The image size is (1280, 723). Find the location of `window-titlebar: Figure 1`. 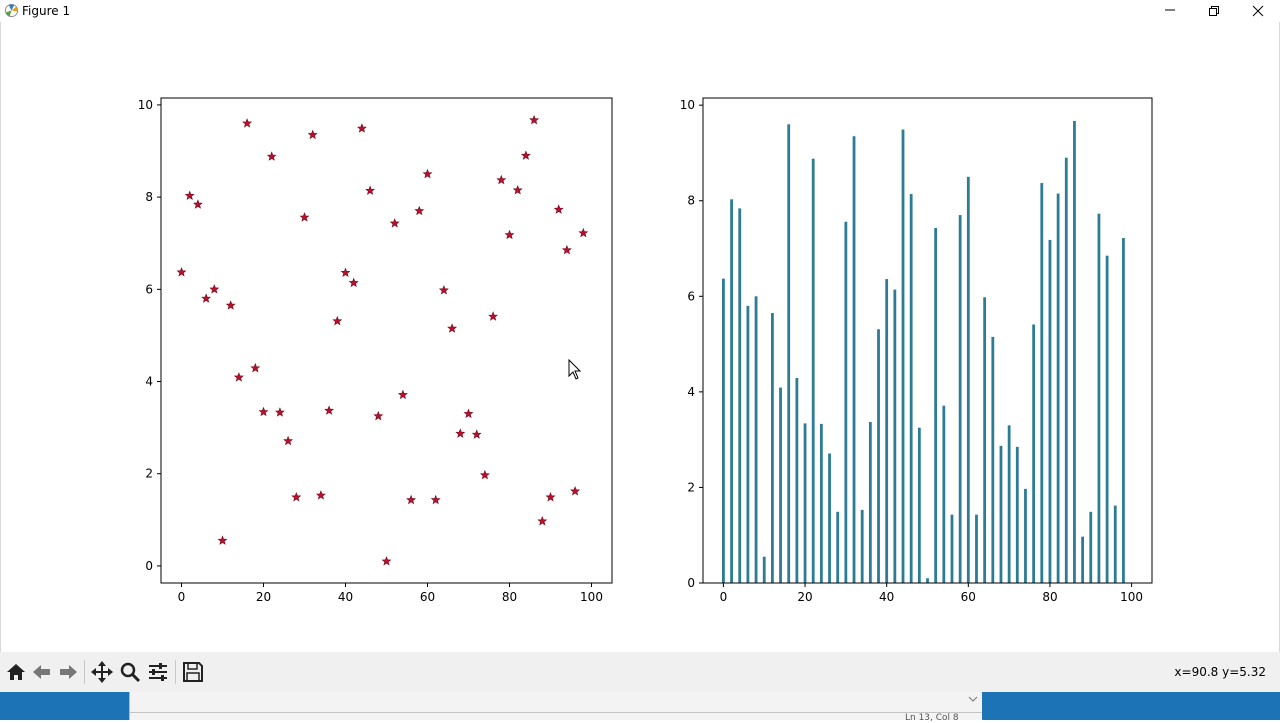

window-titlebar: Figure 1 is located at coordinates (640, 11).